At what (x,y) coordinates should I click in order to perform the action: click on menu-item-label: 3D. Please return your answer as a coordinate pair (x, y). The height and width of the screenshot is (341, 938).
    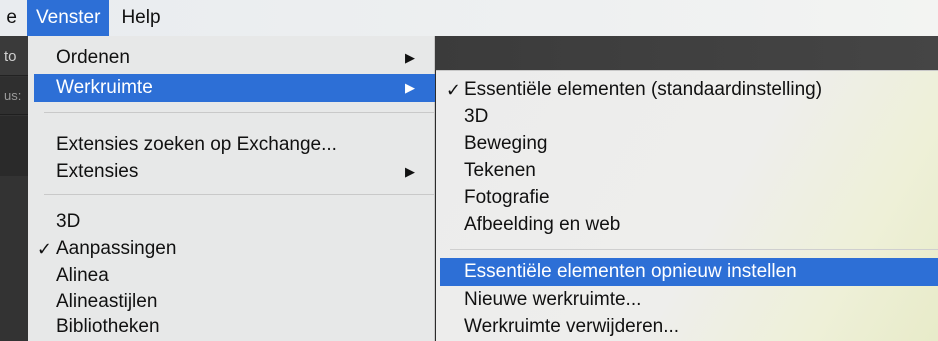
    Looking at the image, I should click on (68, 221).